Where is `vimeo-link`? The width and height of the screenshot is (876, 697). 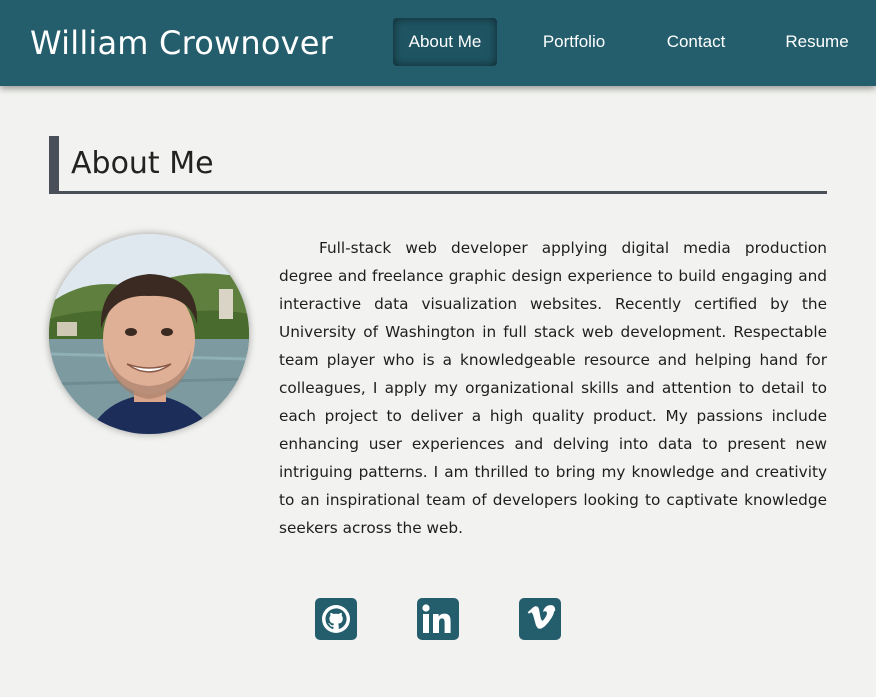
vimeo-link is located at coordinates (540, 619).